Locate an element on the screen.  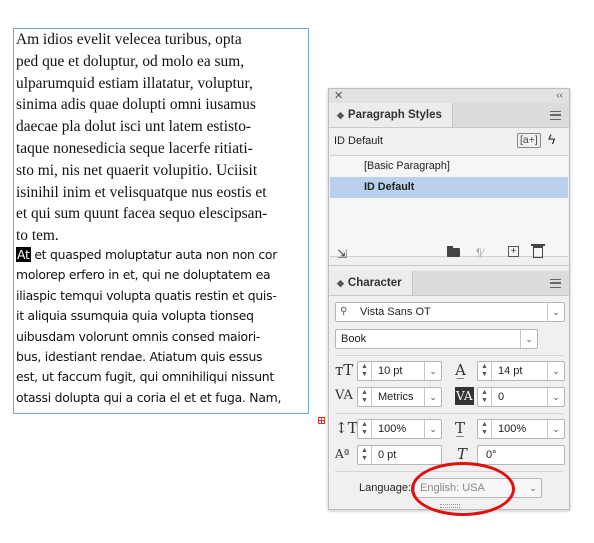
trash-icon is located at coordinates (538, 251).